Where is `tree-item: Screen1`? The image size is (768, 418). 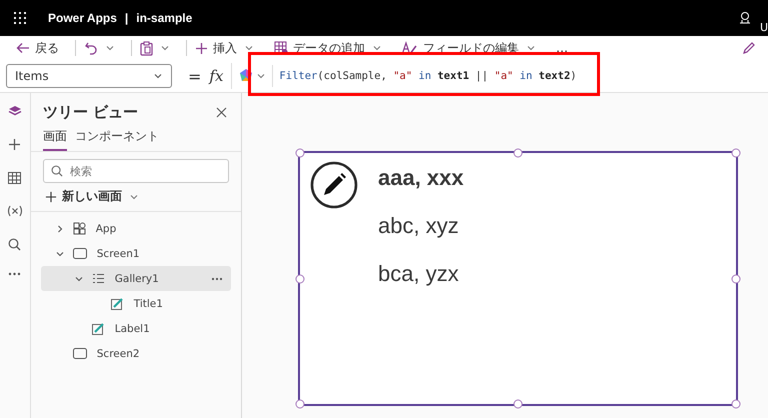
tree-item: Screen1 is located at coordinates (135, 253).